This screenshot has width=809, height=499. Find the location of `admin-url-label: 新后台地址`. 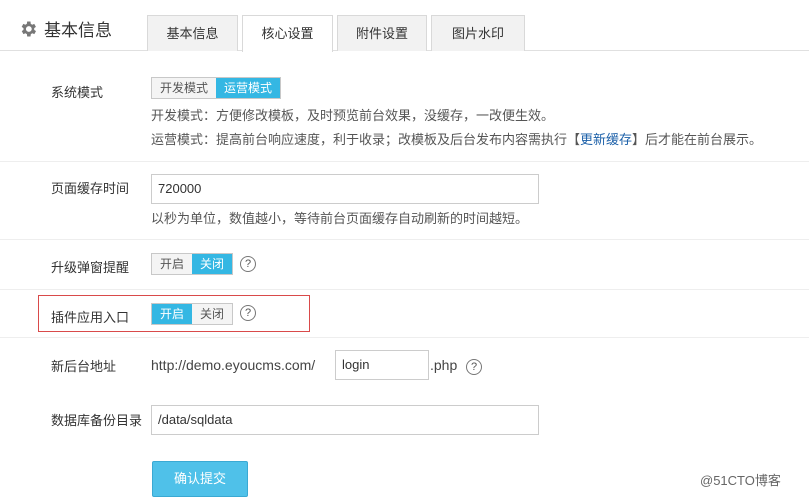

admin-url-label: 新后台地址 is located at coordinates (84, 366).